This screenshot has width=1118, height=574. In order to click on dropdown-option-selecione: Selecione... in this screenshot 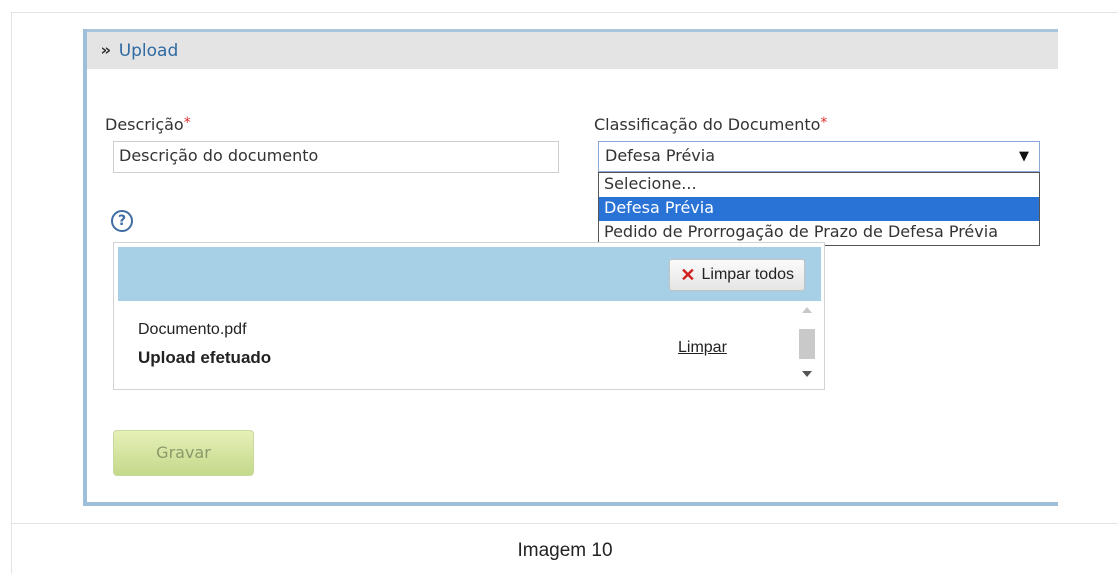, I will do `click(819, 185)`.